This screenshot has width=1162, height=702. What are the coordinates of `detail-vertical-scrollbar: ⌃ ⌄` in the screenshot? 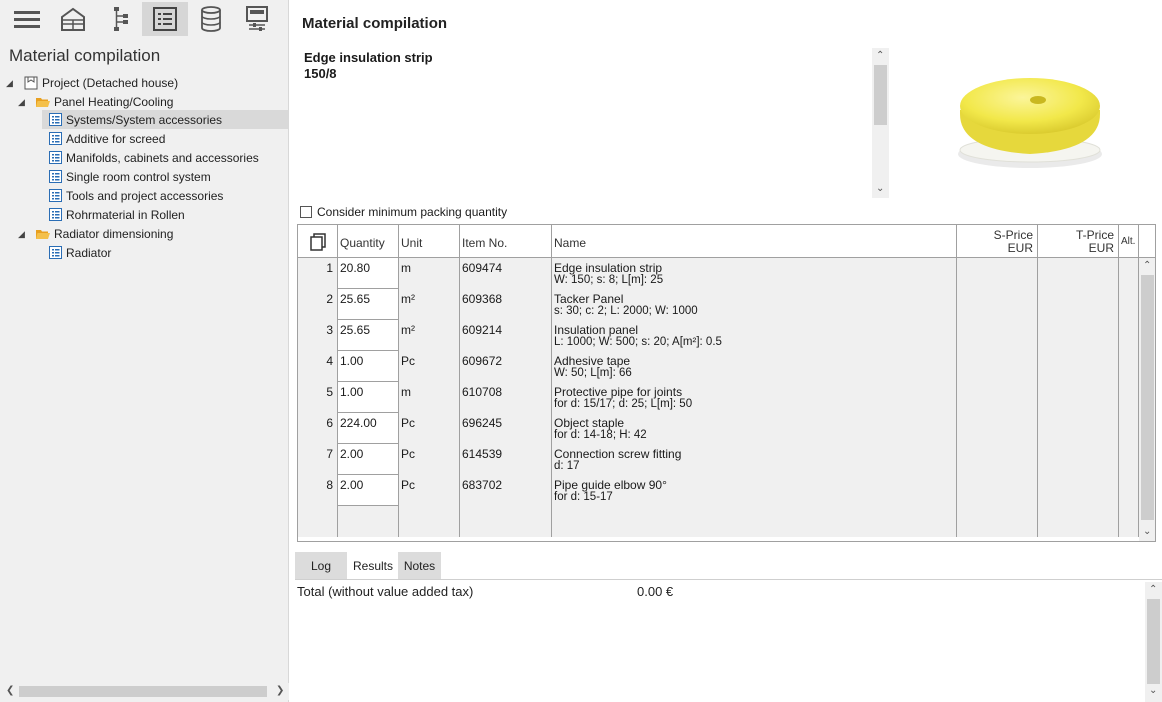 It's located at (880, 123).